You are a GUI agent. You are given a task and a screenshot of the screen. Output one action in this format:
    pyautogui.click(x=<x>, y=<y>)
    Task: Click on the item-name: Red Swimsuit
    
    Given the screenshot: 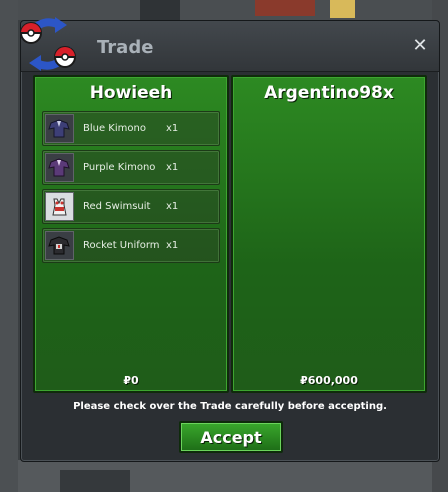 What is the action you would take?
    pyautogui.click(x=117, y=206)
    